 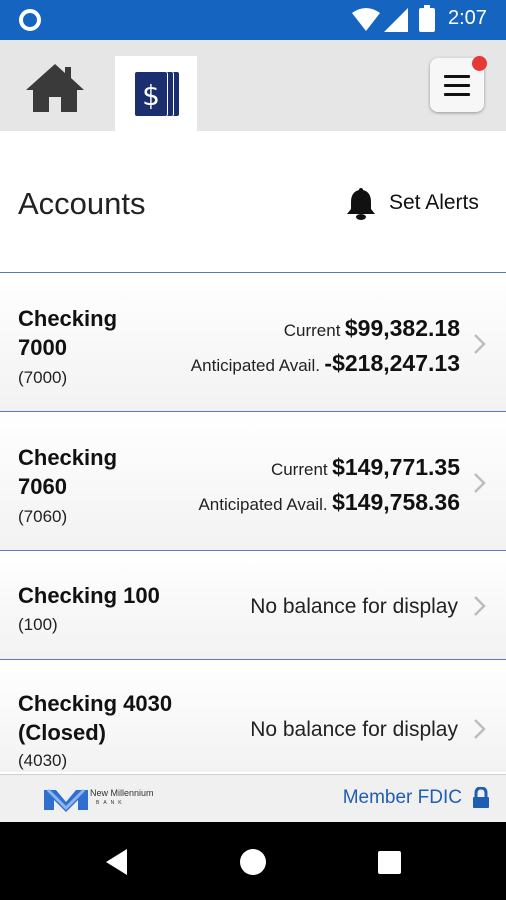 I want to click on account-number: (7060), so click(x=43, y=516).